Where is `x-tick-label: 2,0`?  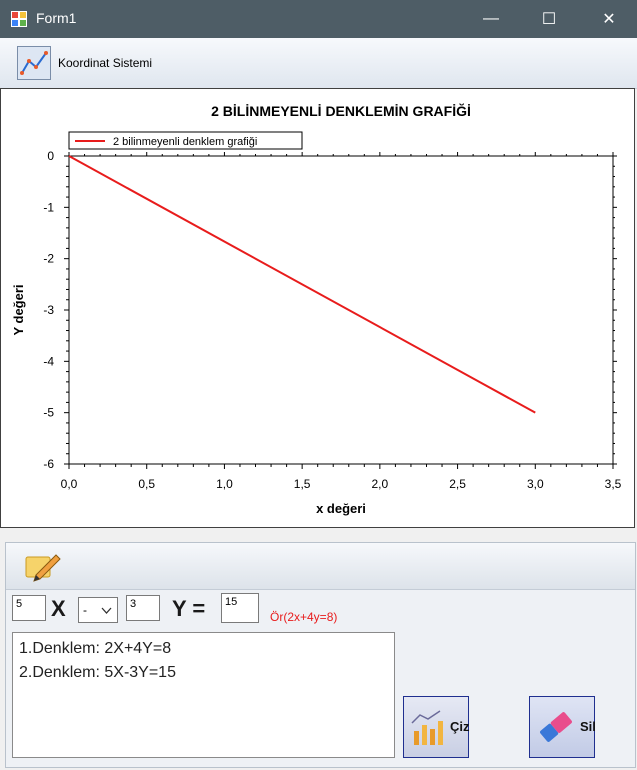 x-tick-label: 2,0 is located at coordinates (380, 484).